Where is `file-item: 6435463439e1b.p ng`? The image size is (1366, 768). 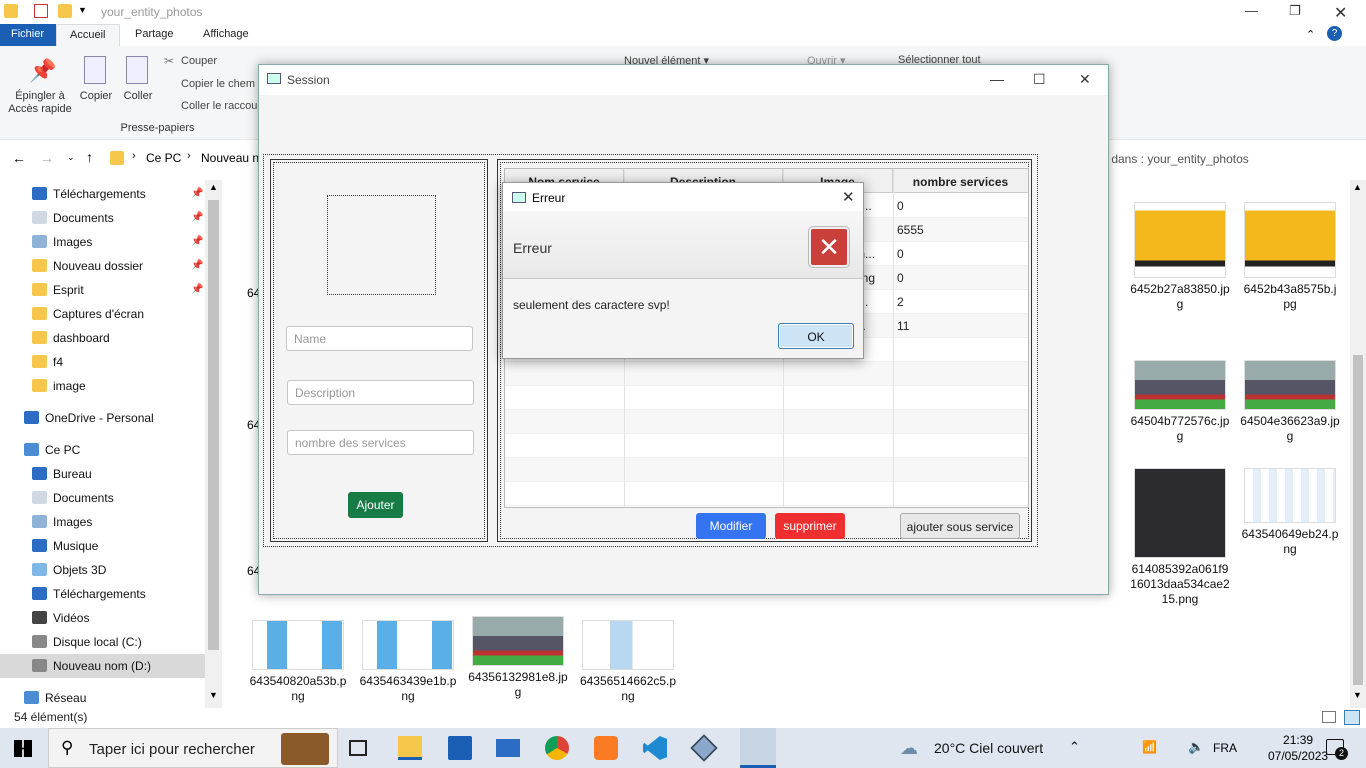 file-item: 6435463439e1b.p ng is located at coordinates (408, 662).